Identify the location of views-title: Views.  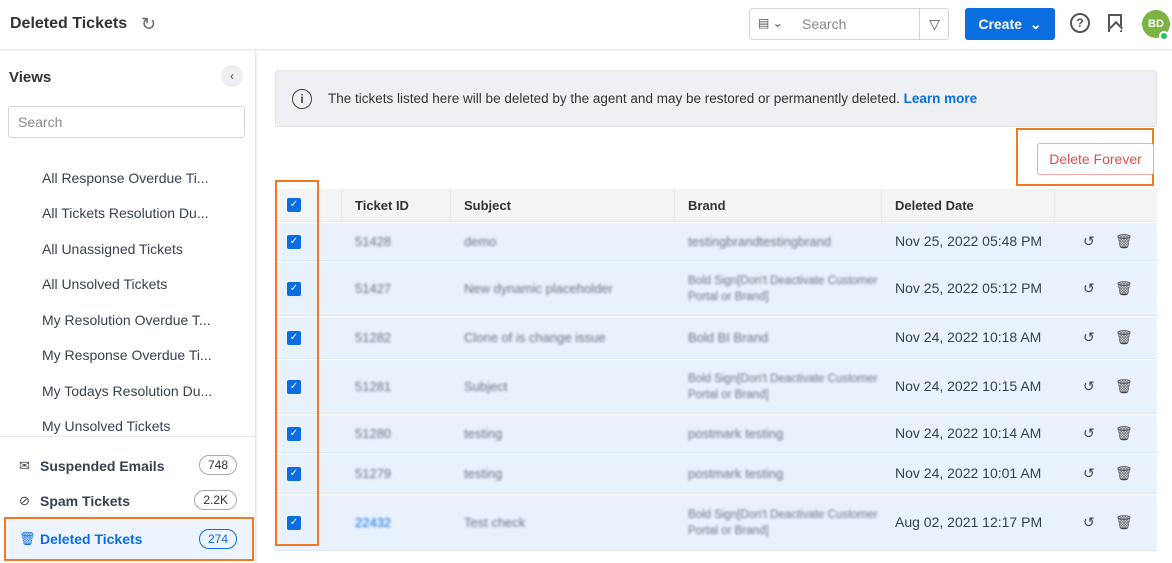
(30, 77).